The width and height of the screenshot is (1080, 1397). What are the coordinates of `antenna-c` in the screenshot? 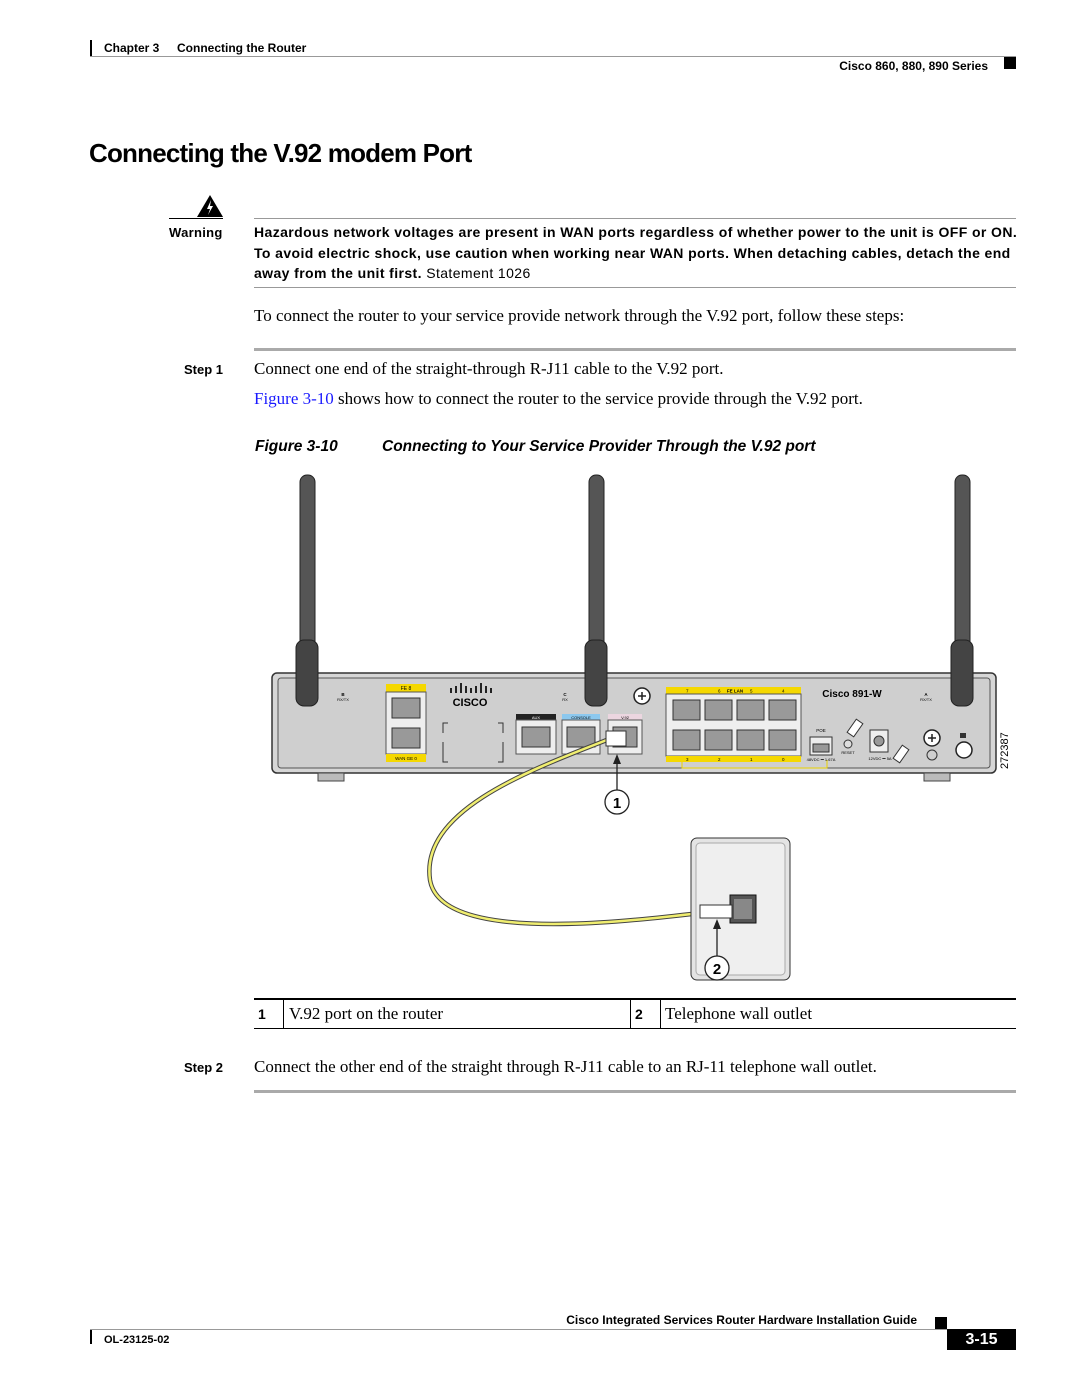 It's located at (596, 590).